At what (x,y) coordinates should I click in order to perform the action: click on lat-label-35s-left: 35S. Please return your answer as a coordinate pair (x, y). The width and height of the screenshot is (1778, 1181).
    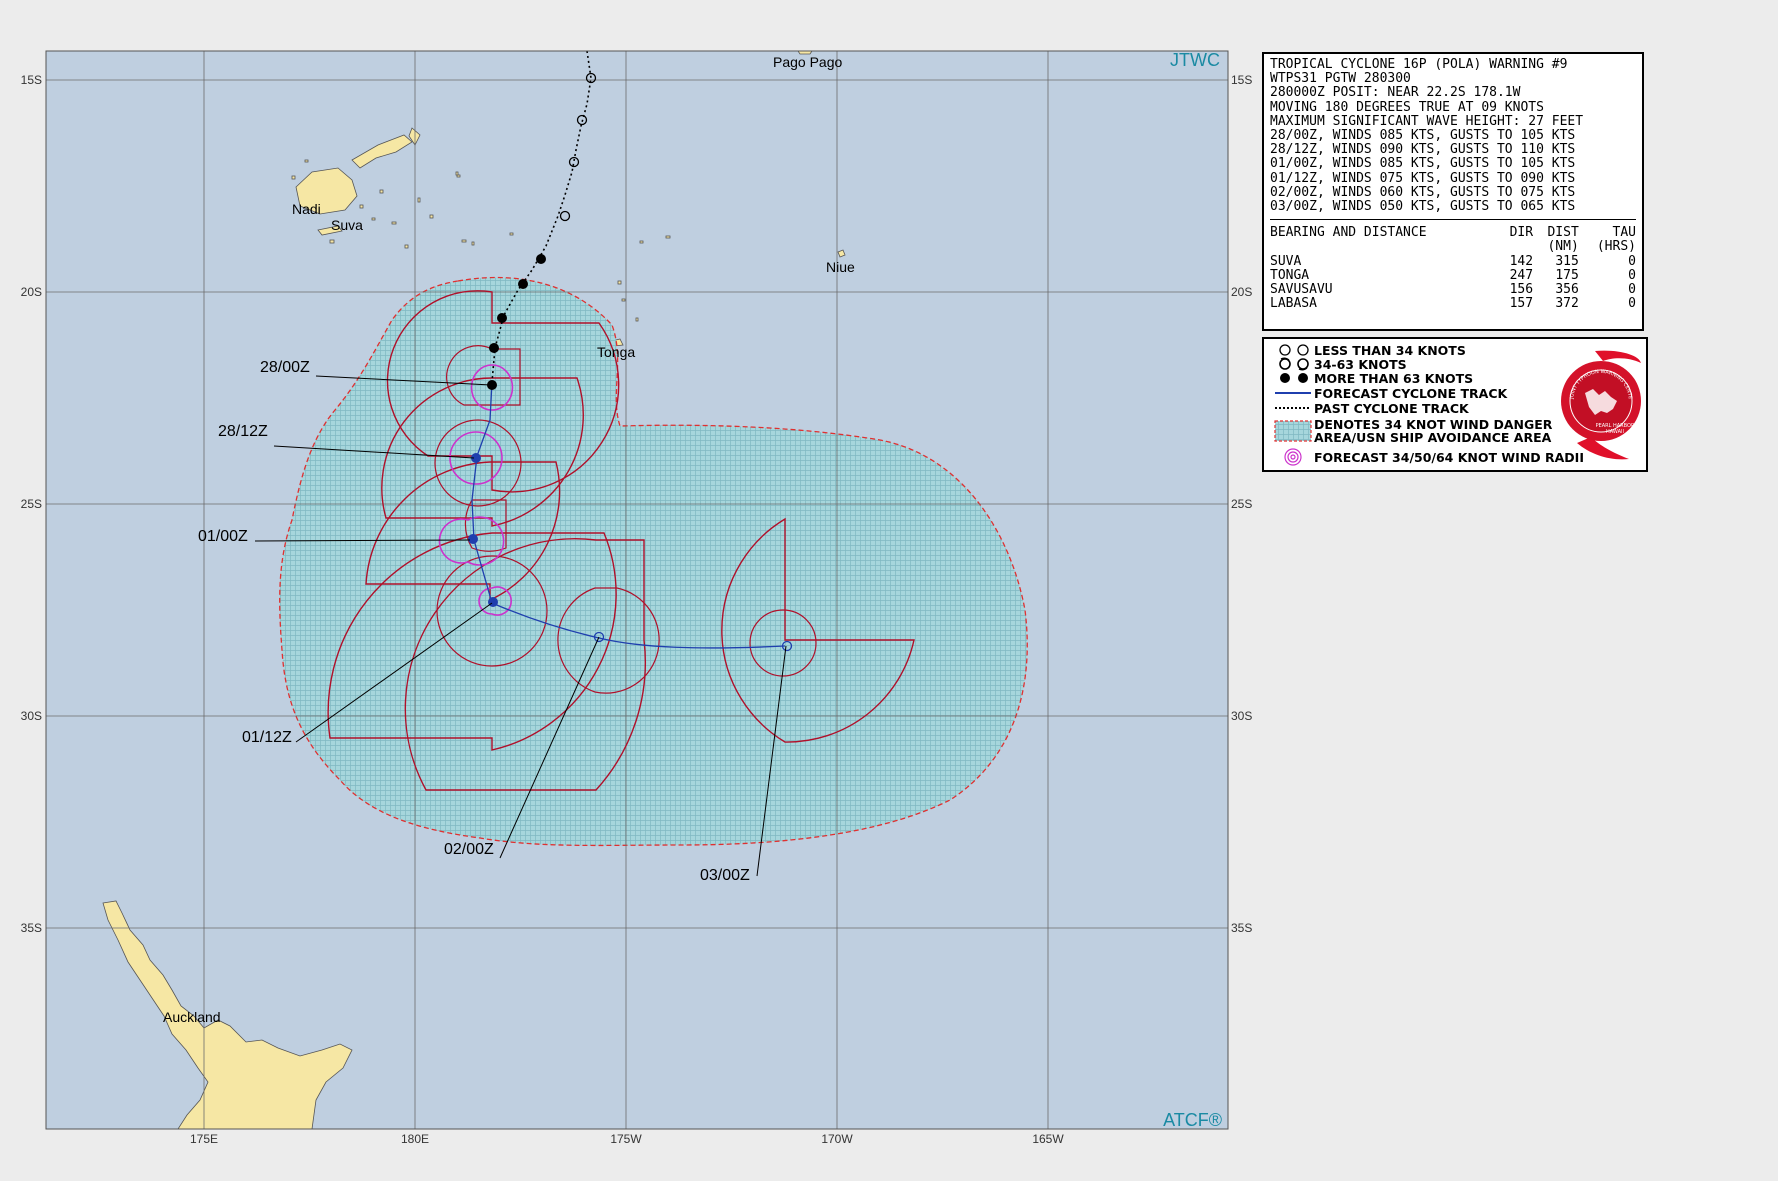
    Looking at the image, I should click on (31, 928).